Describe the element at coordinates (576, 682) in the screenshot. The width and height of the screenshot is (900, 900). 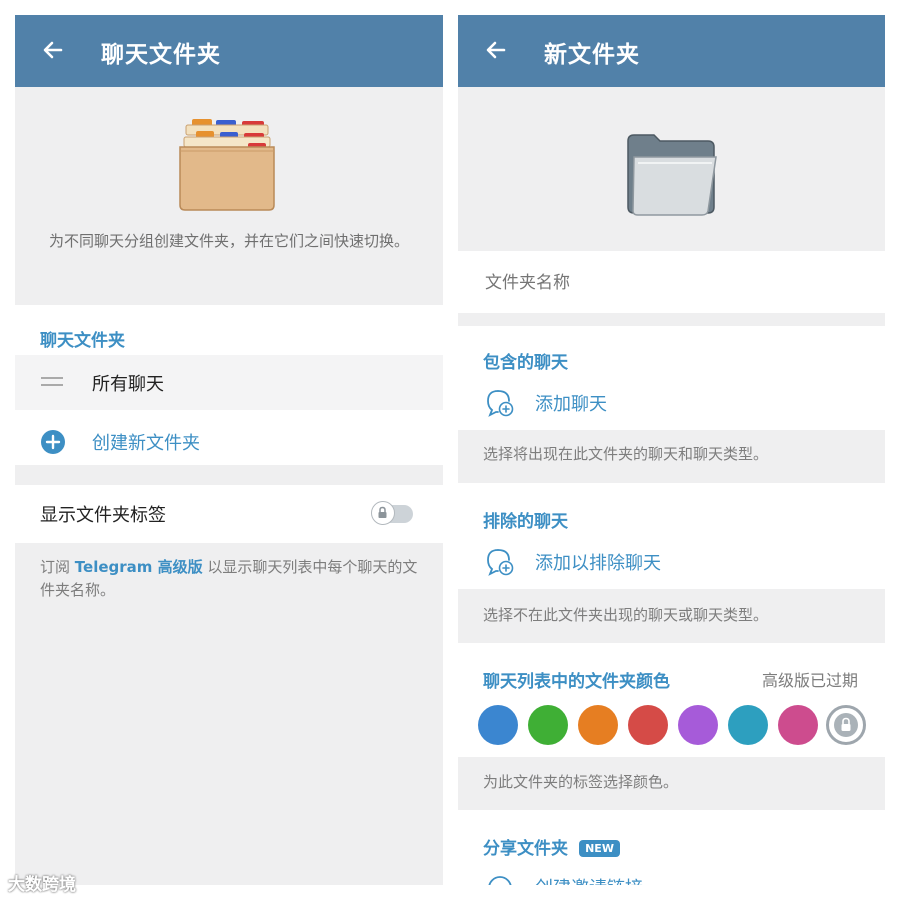
I see `section-header-color: 聊天列表中的文件夹颜色` at that location.